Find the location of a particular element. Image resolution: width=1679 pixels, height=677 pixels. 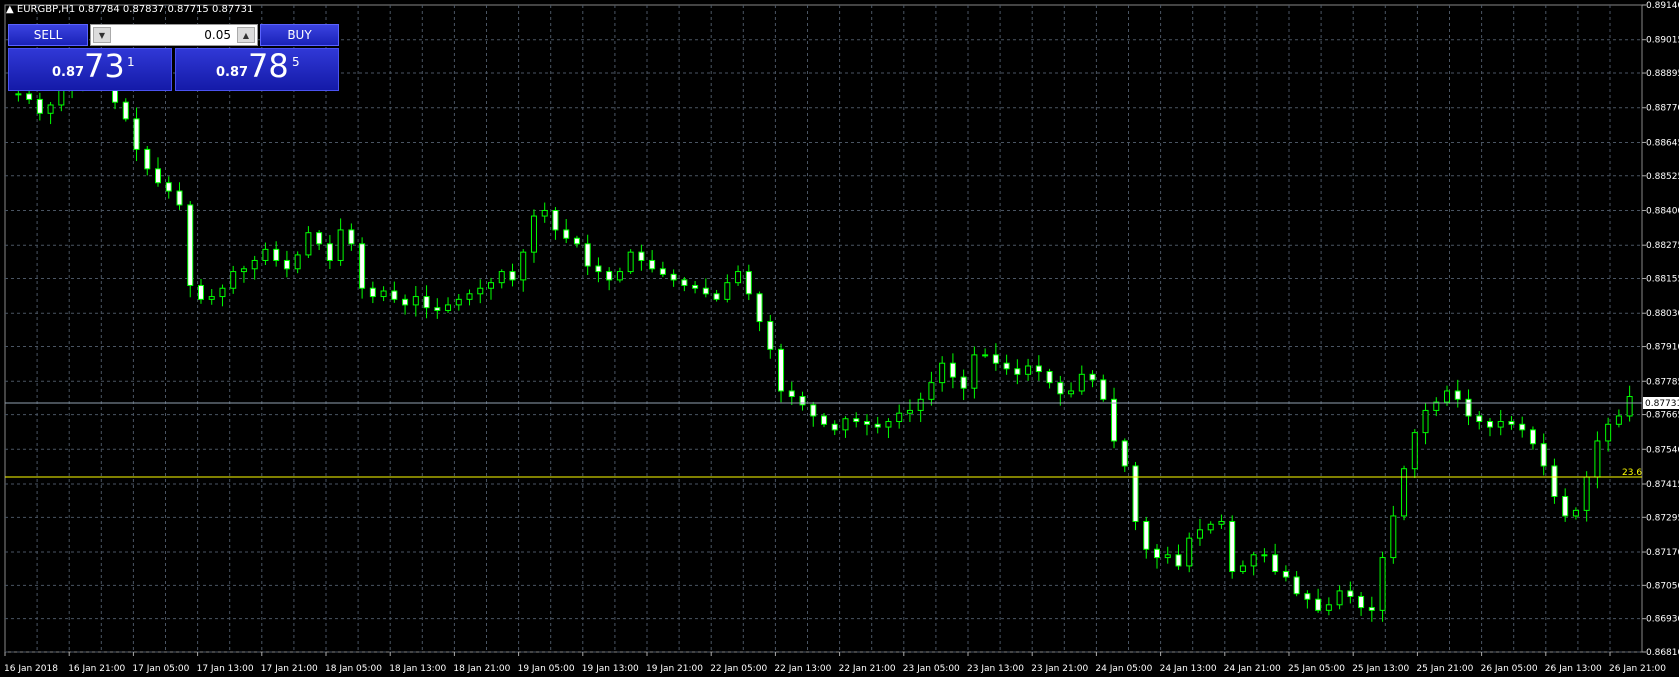

time-tick-label: 26 Jan 13:00 is located at coordinates (1573, 669).